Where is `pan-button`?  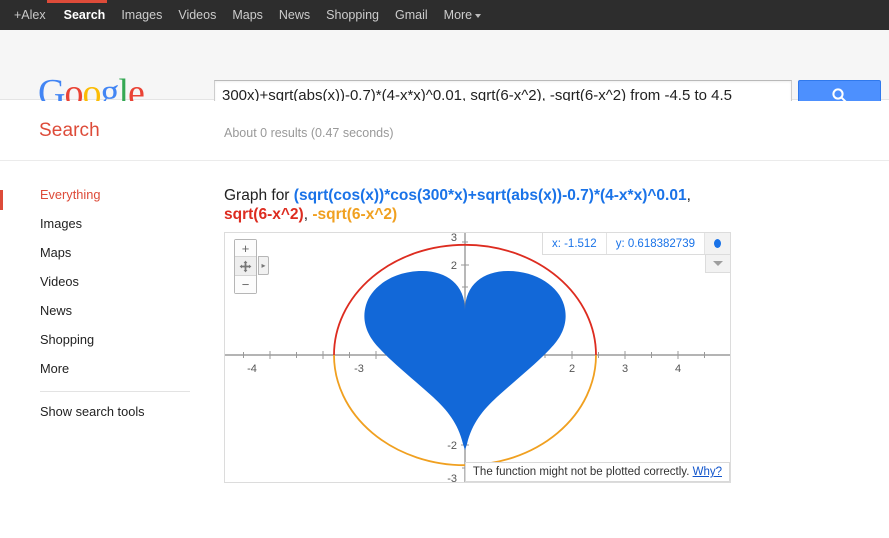 pan-button is located at coordinates (245, 266).